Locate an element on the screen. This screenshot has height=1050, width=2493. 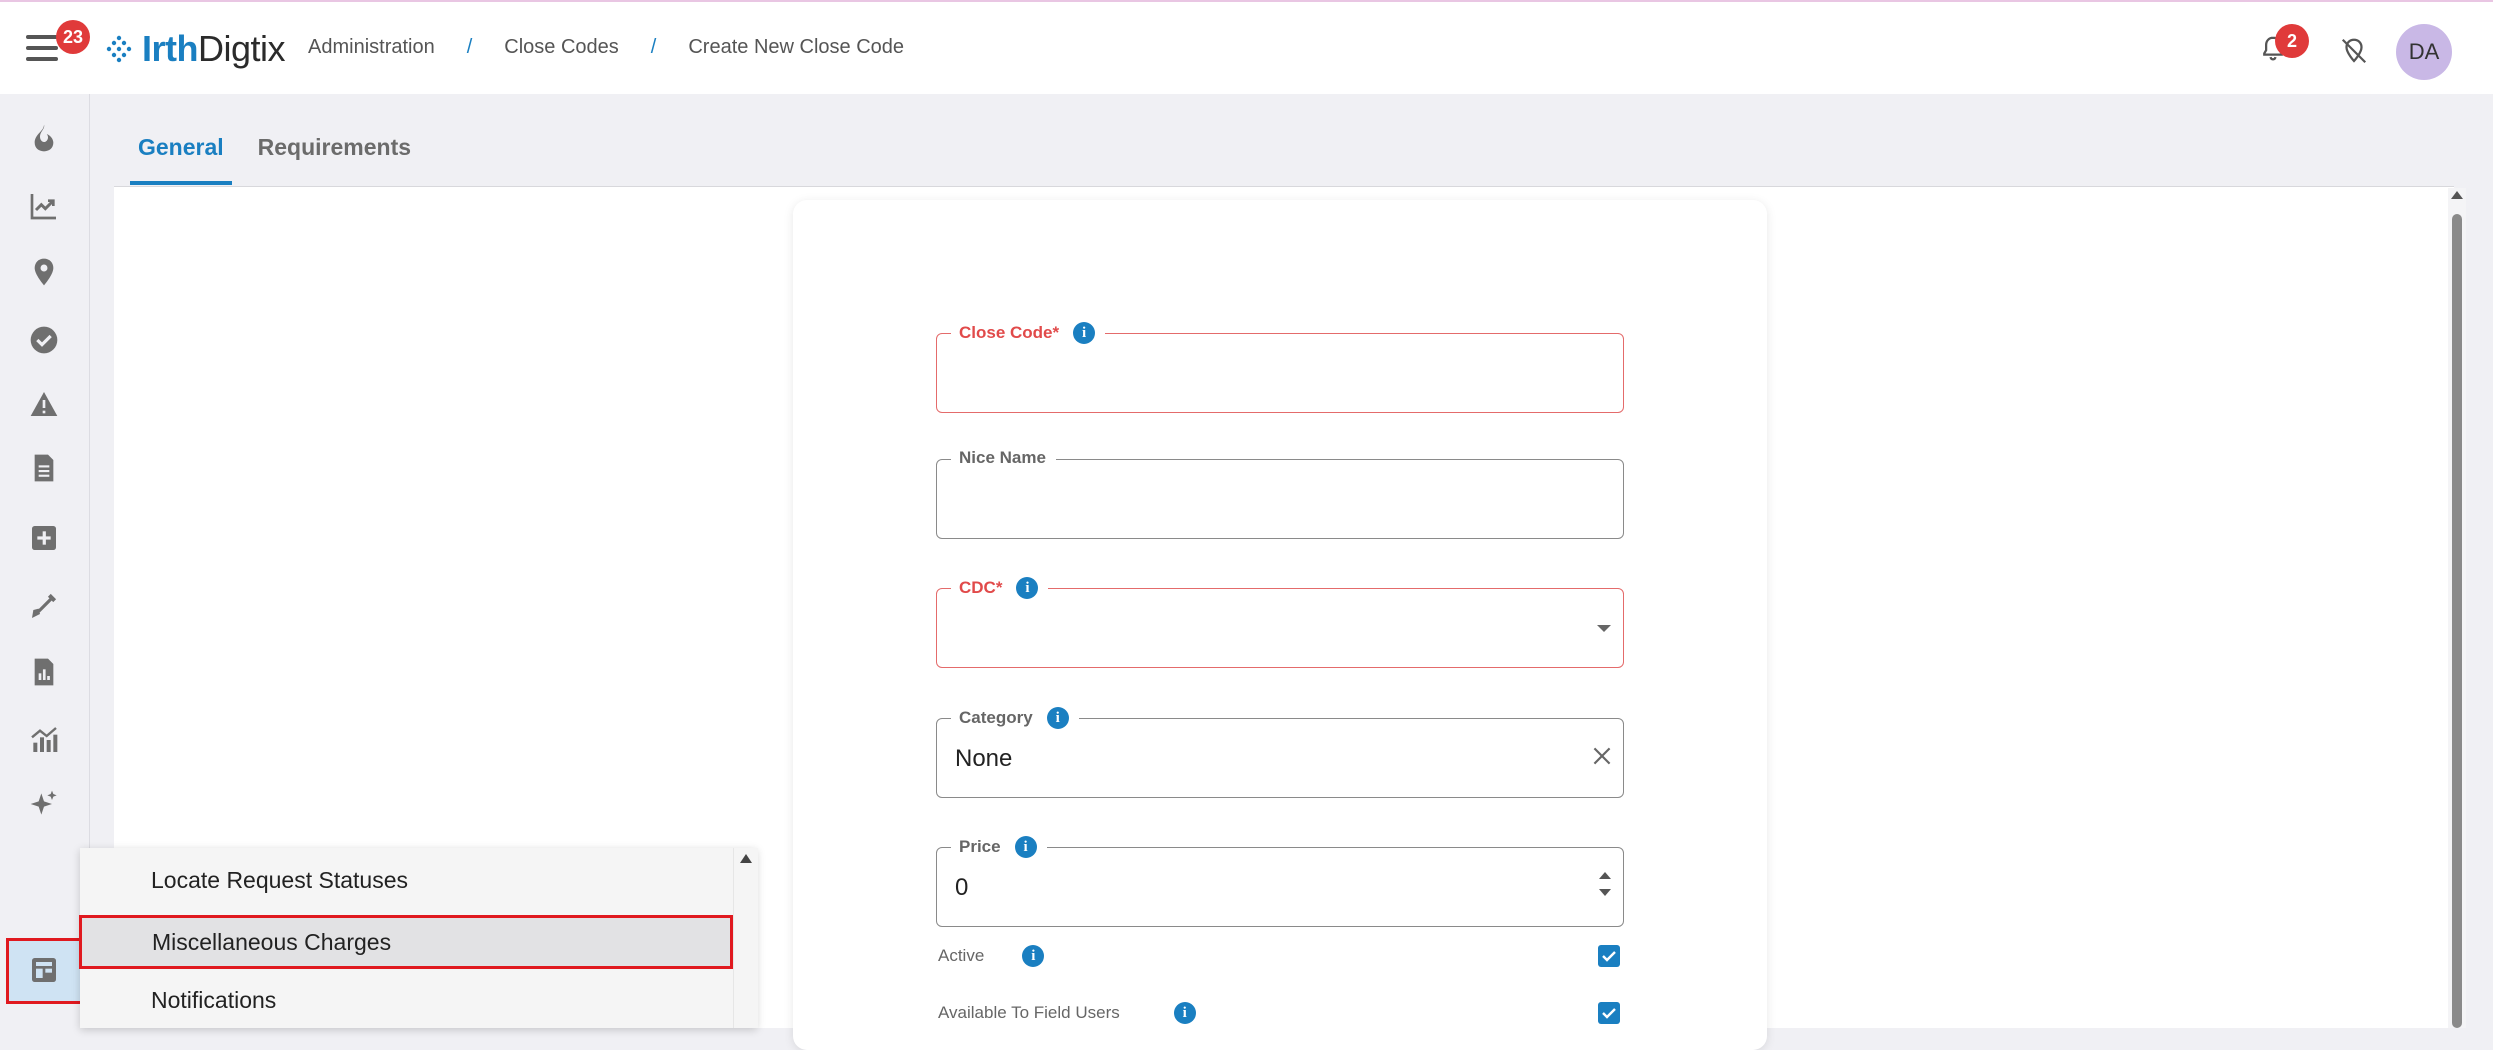
analytics-icon is located at coordinates (44, 740).